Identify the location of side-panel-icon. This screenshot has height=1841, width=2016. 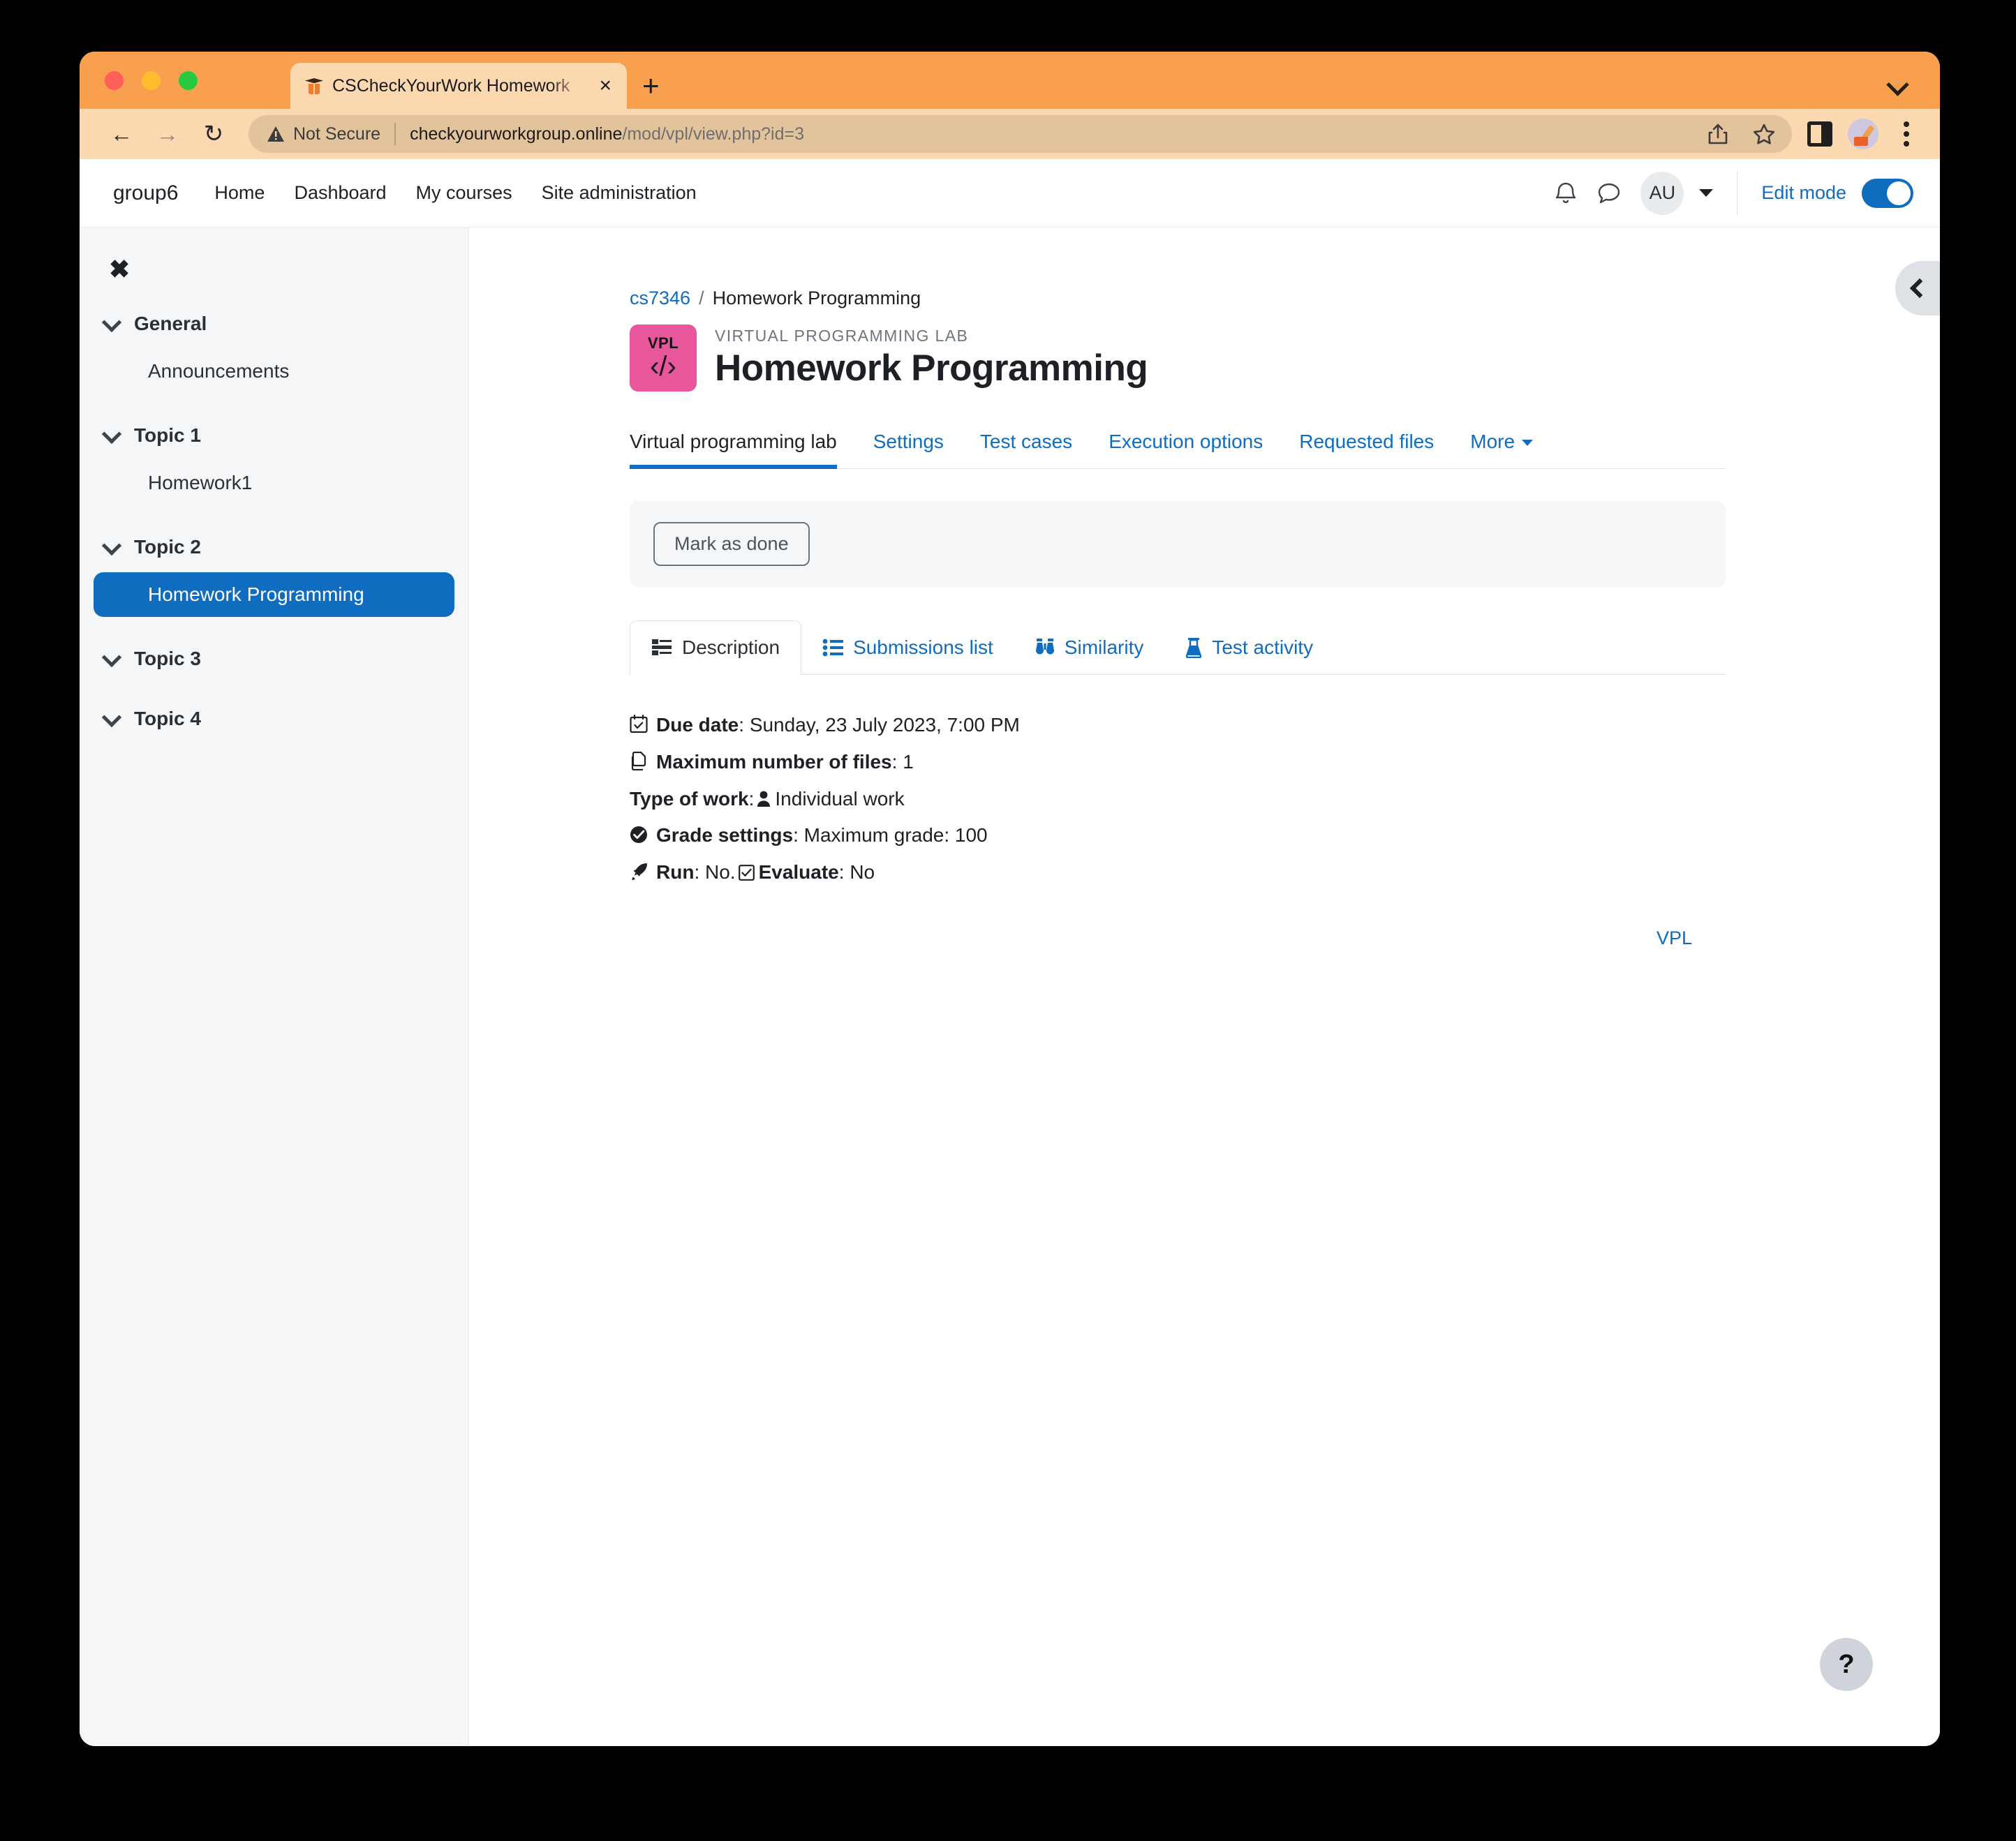
(1819, 134).